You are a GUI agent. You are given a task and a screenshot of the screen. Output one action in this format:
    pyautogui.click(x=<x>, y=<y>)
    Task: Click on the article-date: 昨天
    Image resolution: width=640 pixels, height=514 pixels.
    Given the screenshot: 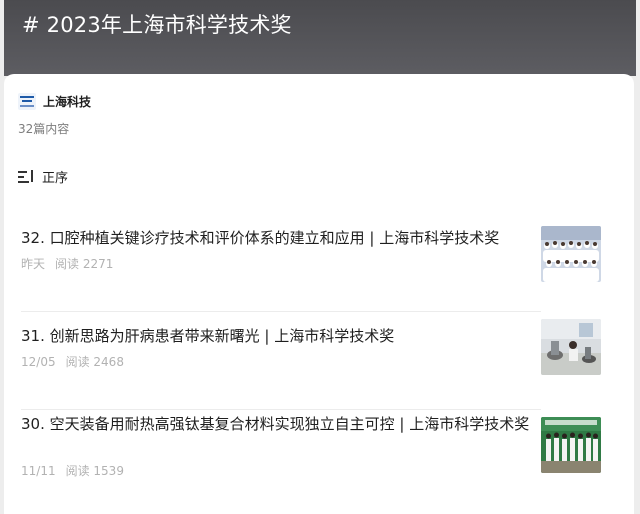 What is the action you would take?
    pyautogui.click(x=33, y=264)
    